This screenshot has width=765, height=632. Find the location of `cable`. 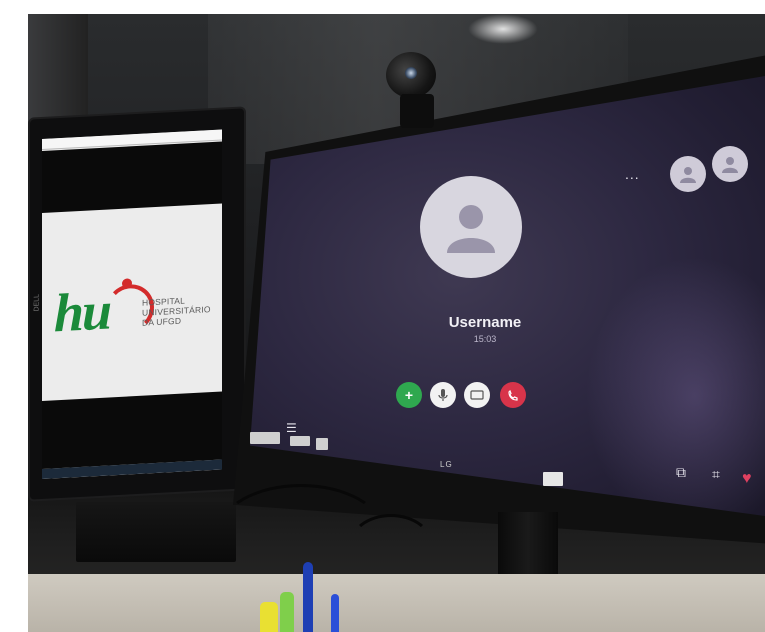

cable is located at coordinates (391, 547).